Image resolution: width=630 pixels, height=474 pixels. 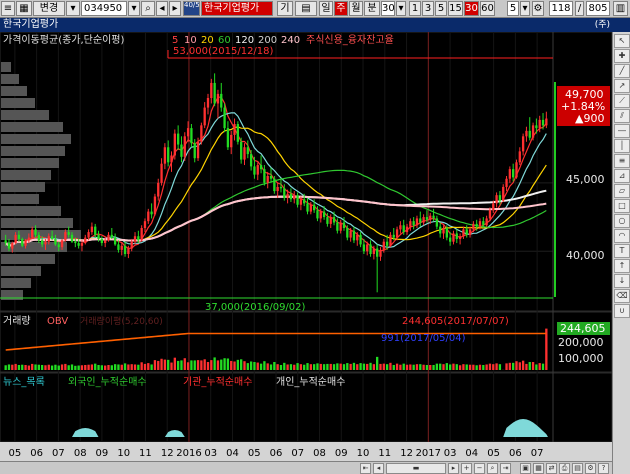 What do you see at coordinates (487, 8) in the screenshot?
I see `interval-60: 60` at bounding box center [487, 8].